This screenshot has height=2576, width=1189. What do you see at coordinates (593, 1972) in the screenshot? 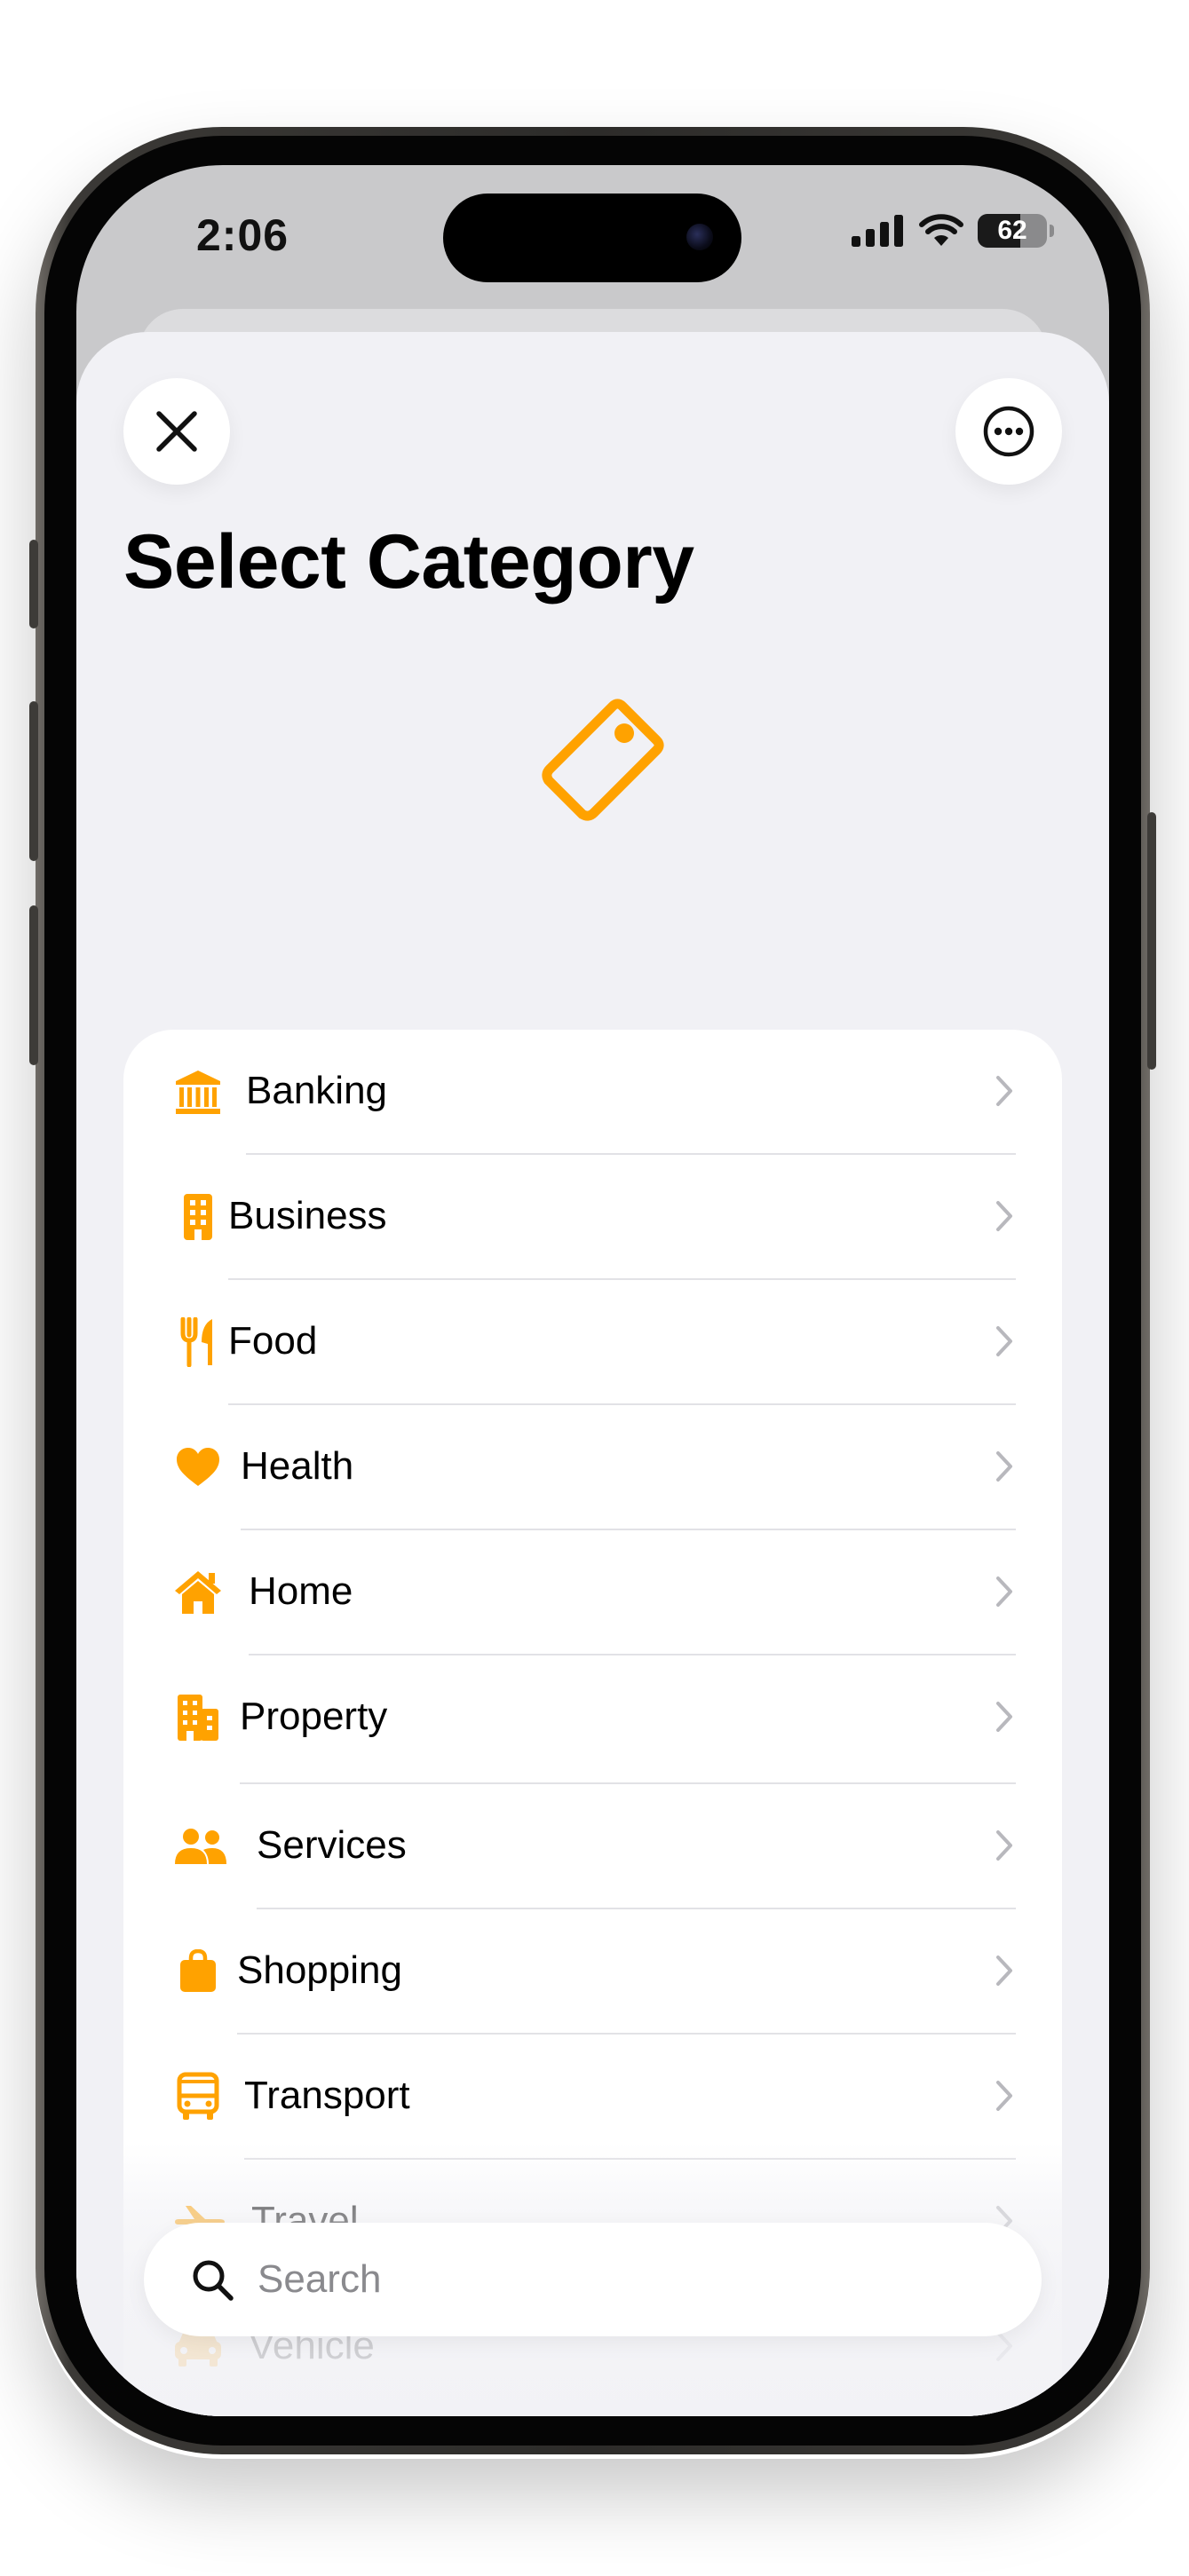
I see `list-item-shopping: Shopping` at bounding box center [593, 1972].